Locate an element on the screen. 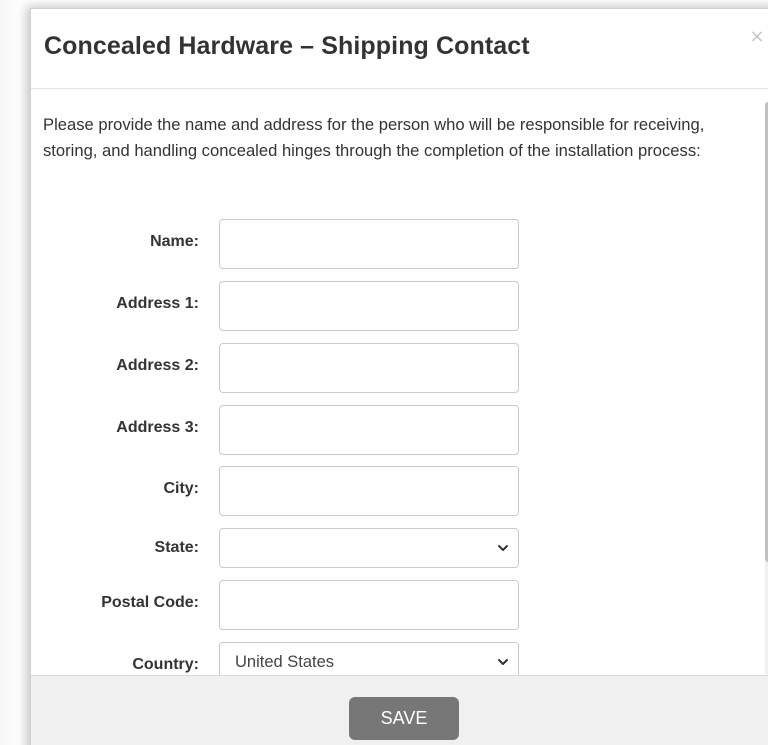 This screenshot has width=768, height=745. city-row: City: is located at coordinates (281, 491).